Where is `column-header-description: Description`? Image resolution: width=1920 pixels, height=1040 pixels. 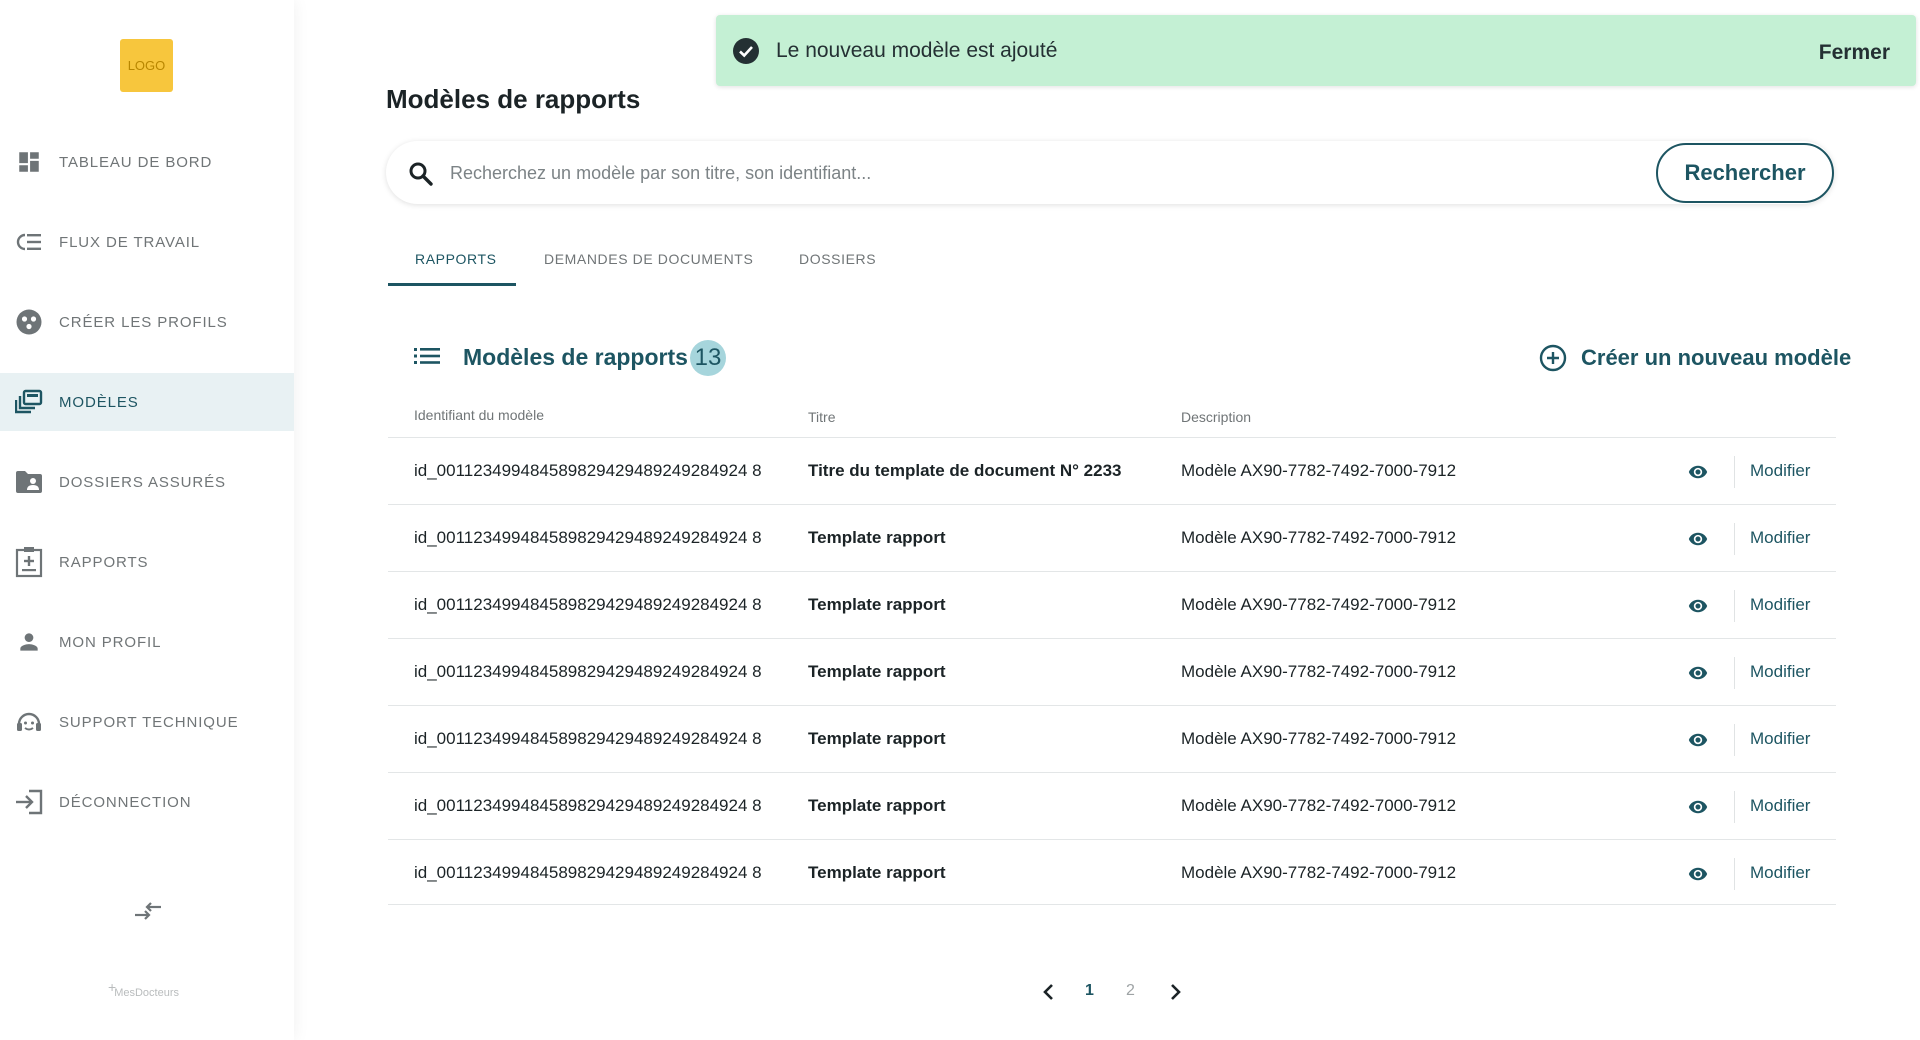
column-header-description: Description is located at coordinates (1216, 417).